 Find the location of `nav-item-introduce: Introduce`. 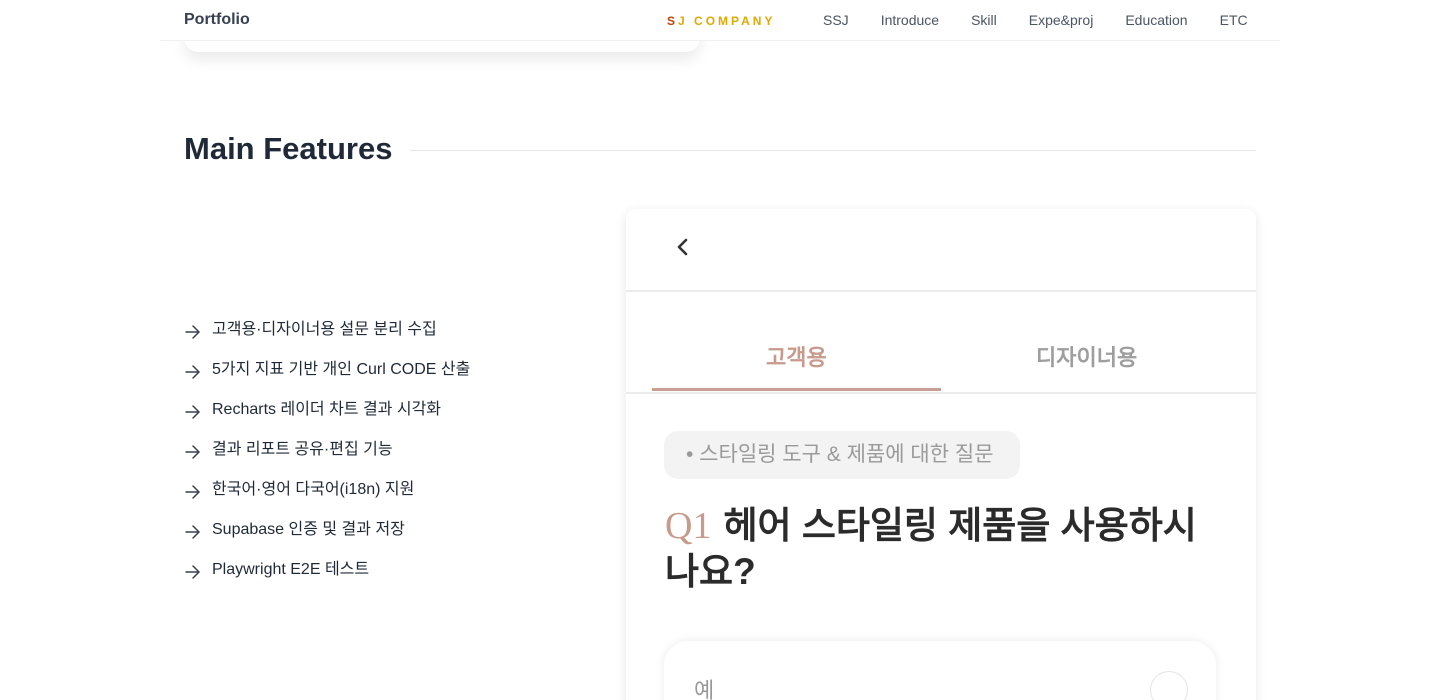

nav-item-introduce: Introduce is located at coordinates (910, 20).